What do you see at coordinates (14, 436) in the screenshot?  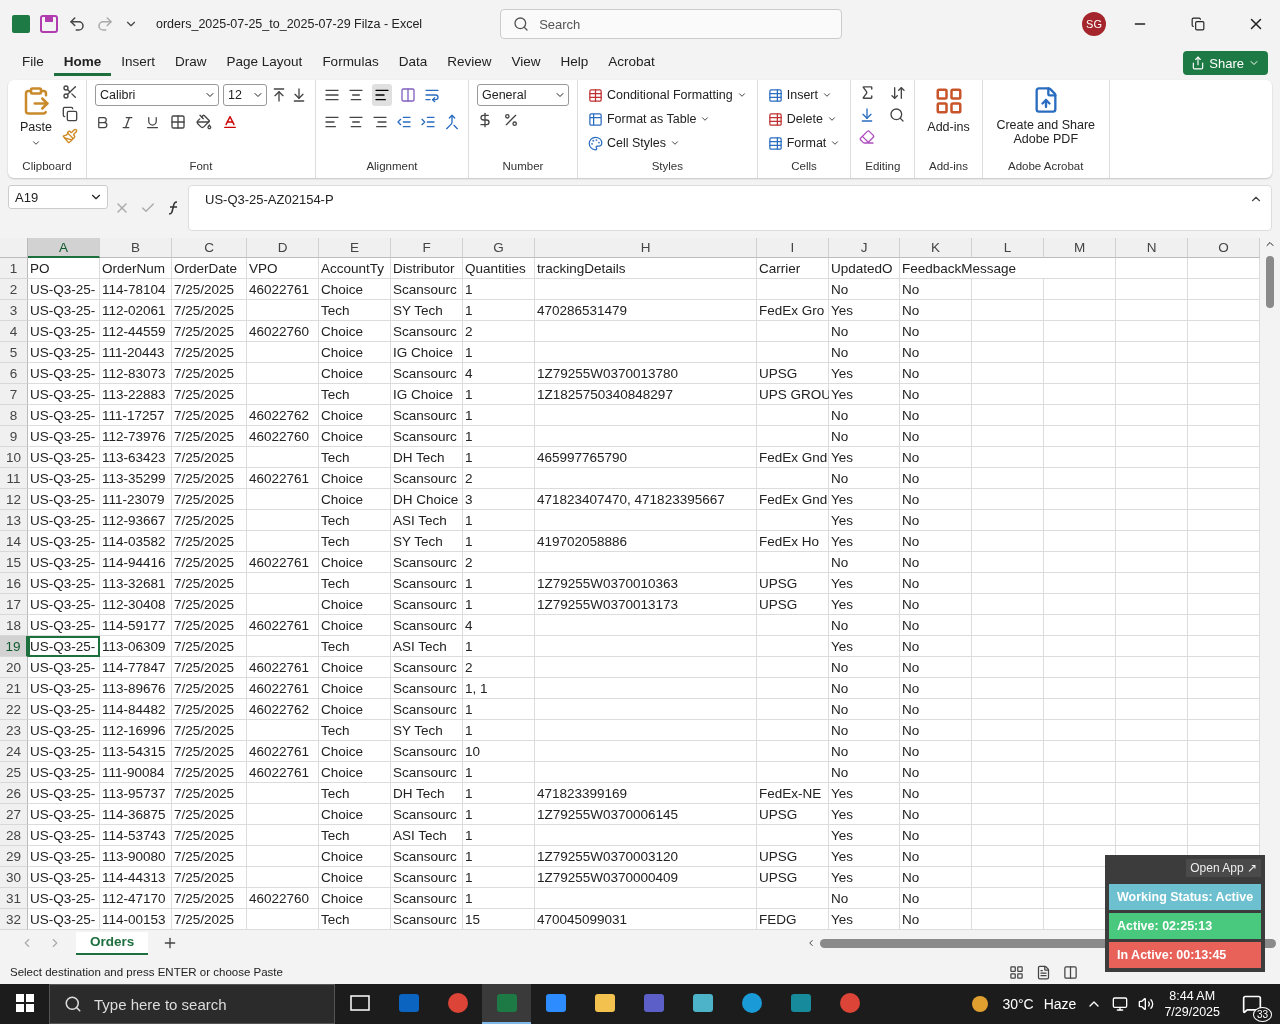 I see `row-header: 9` at bounding box center [14, 436].